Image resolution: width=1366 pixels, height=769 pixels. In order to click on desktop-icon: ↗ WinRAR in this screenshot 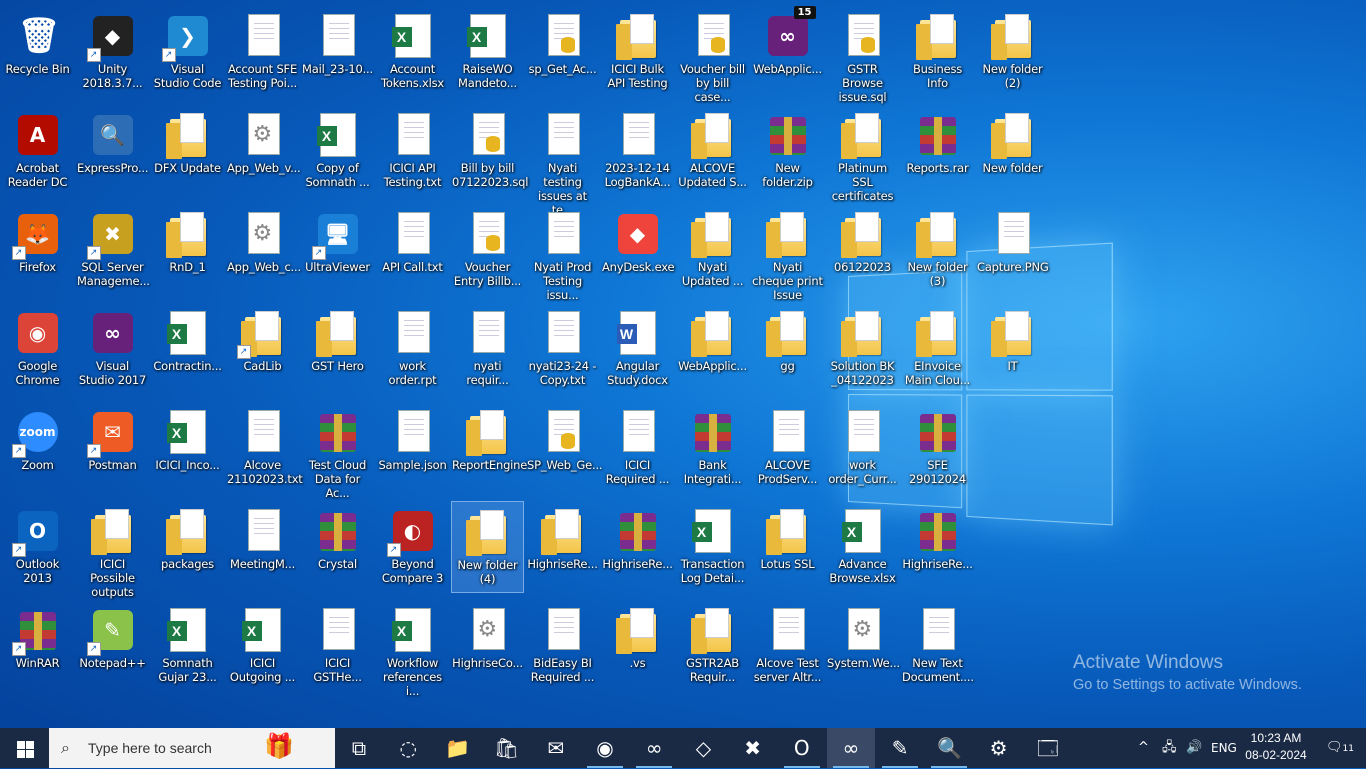, I will do `click(37, 646)`.